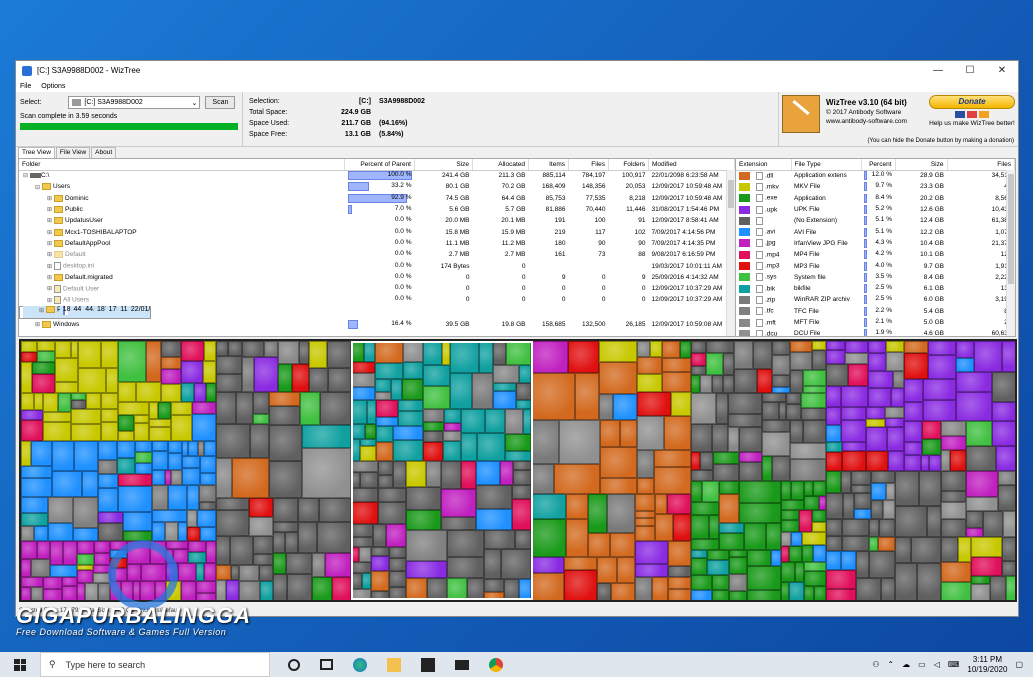  What do you see at coordinates (875, 322) in the screenshot?
I see `extension-row: .mft MFT File 2.1 % 5.0 GB26` at bounding box center [875, 322].